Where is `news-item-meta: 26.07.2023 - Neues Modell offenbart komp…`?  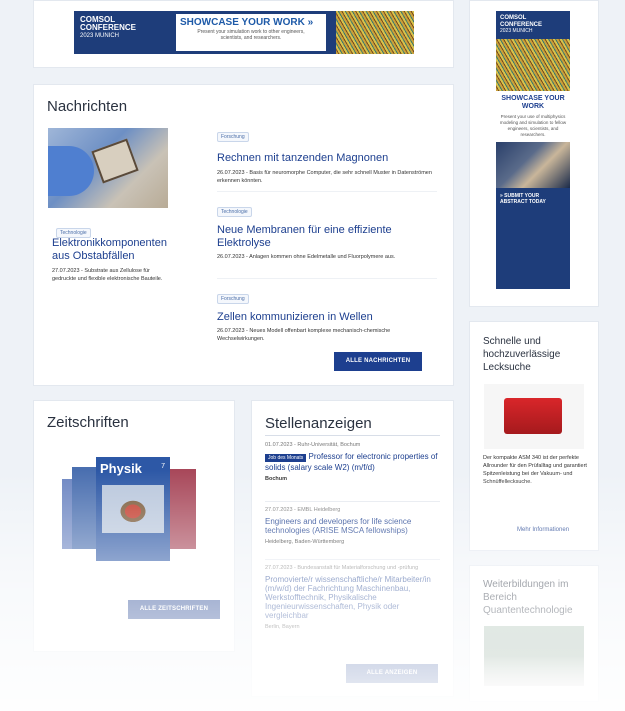
news-item-meta: 26.07.2023 - Neues Modell offenbart komp… is located at coordinates (304, 335).